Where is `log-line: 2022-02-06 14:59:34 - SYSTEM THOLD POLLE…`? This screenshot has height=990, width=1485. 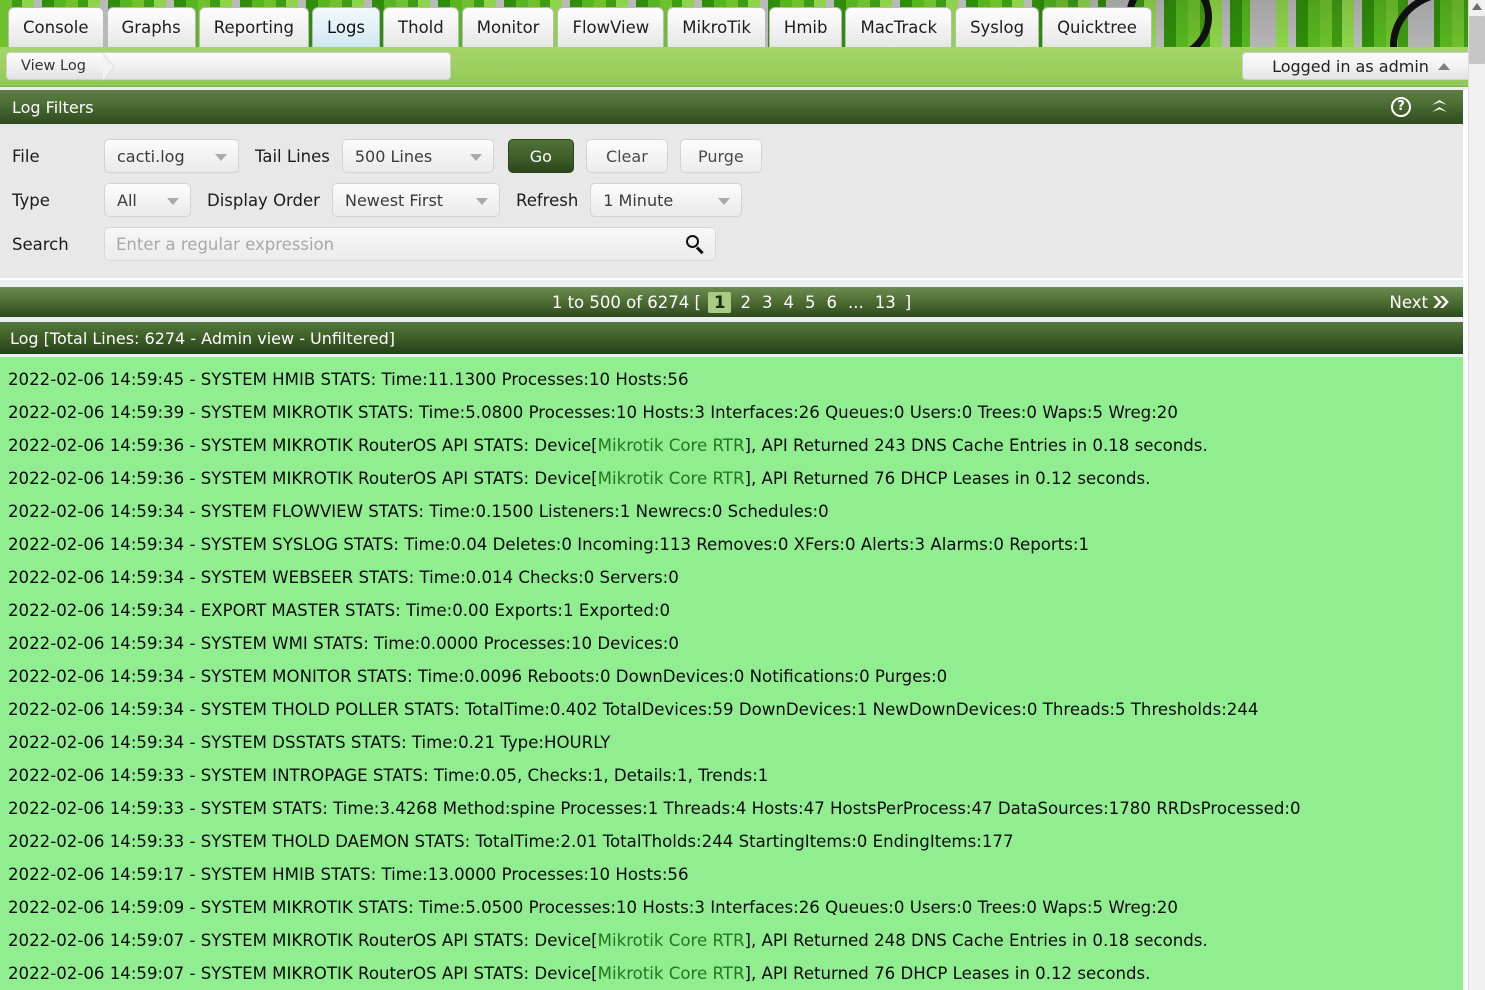
log-line: 2022-02-06 14:59:34 - SYSTEM THOLD POLLE… is located at coordinates (633, 709).